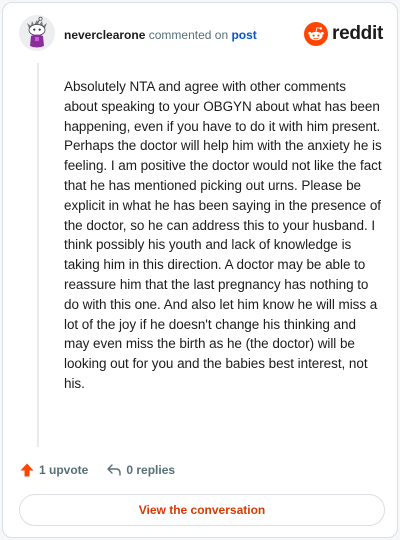 This screenshot has height=540, width=400. I want to click on reddit-wordmark: reddit, so click(357, 33).